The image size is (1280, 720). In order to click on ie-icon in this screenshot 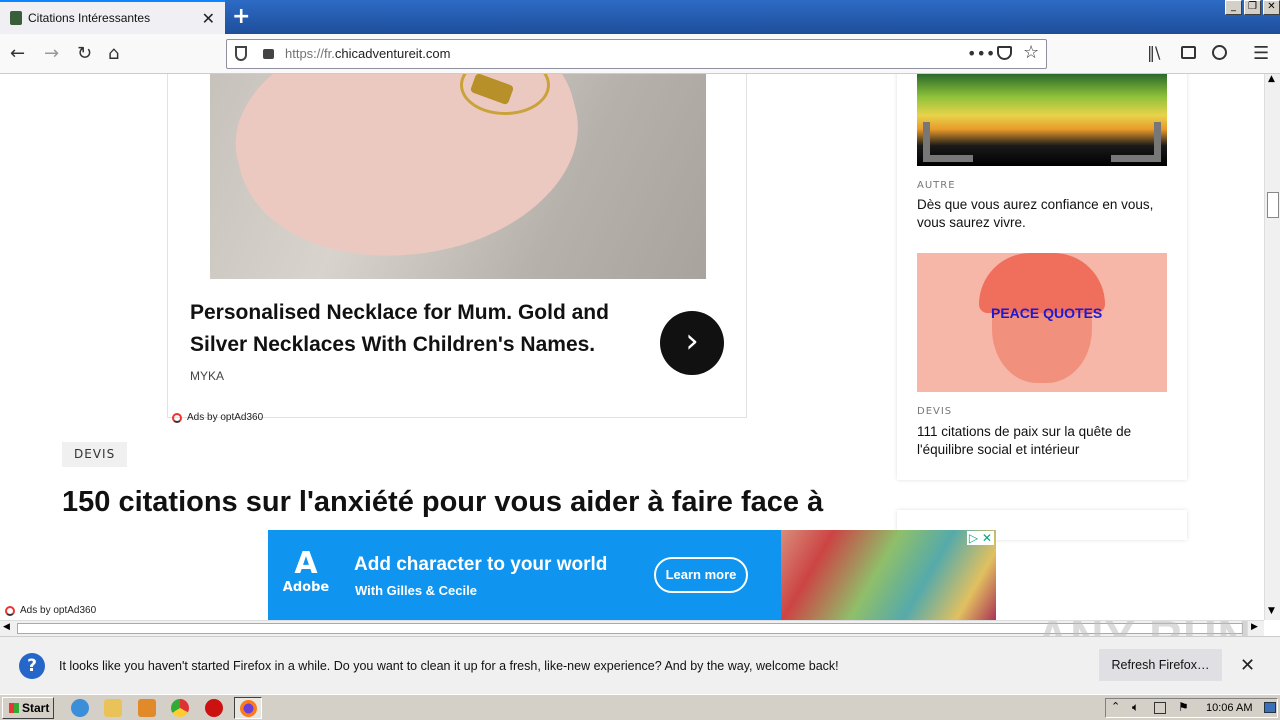, I will do `click(80, 708)`.